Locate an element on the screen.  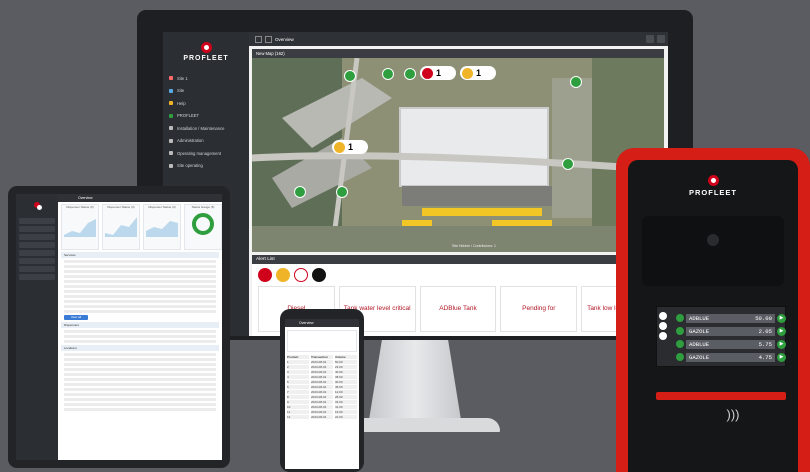
tank-dark-icon is located at coordinates (319, 275).